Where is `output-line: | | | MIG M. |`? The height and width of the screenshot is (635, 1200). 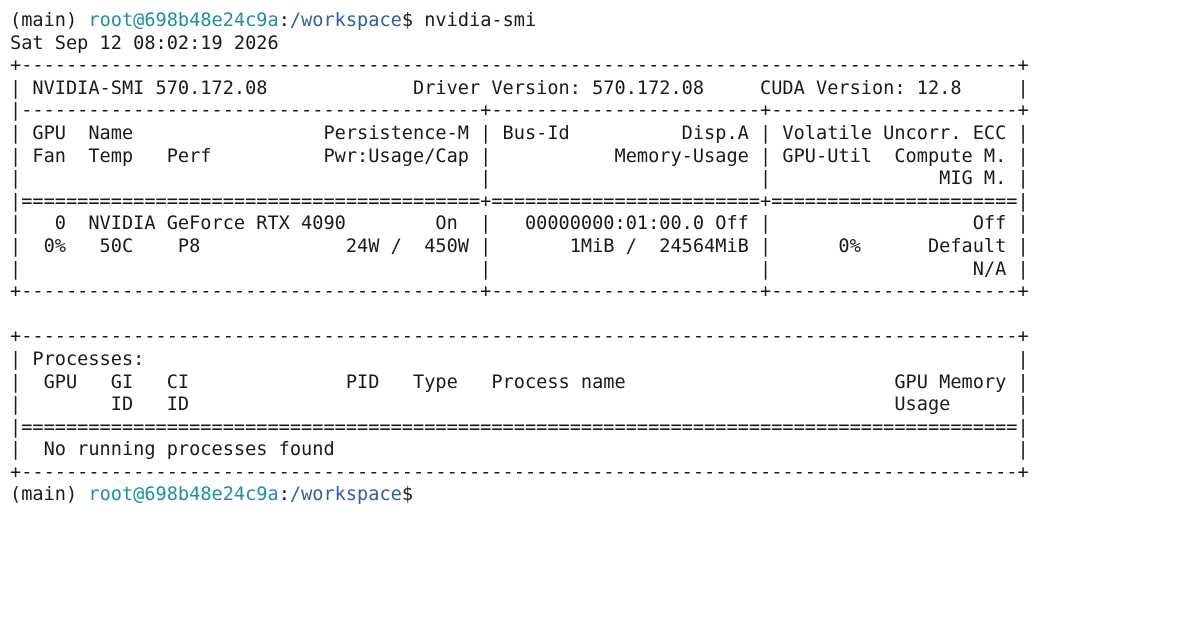
output-line: | | | MIG M. | is located at coordinates (519, 179).